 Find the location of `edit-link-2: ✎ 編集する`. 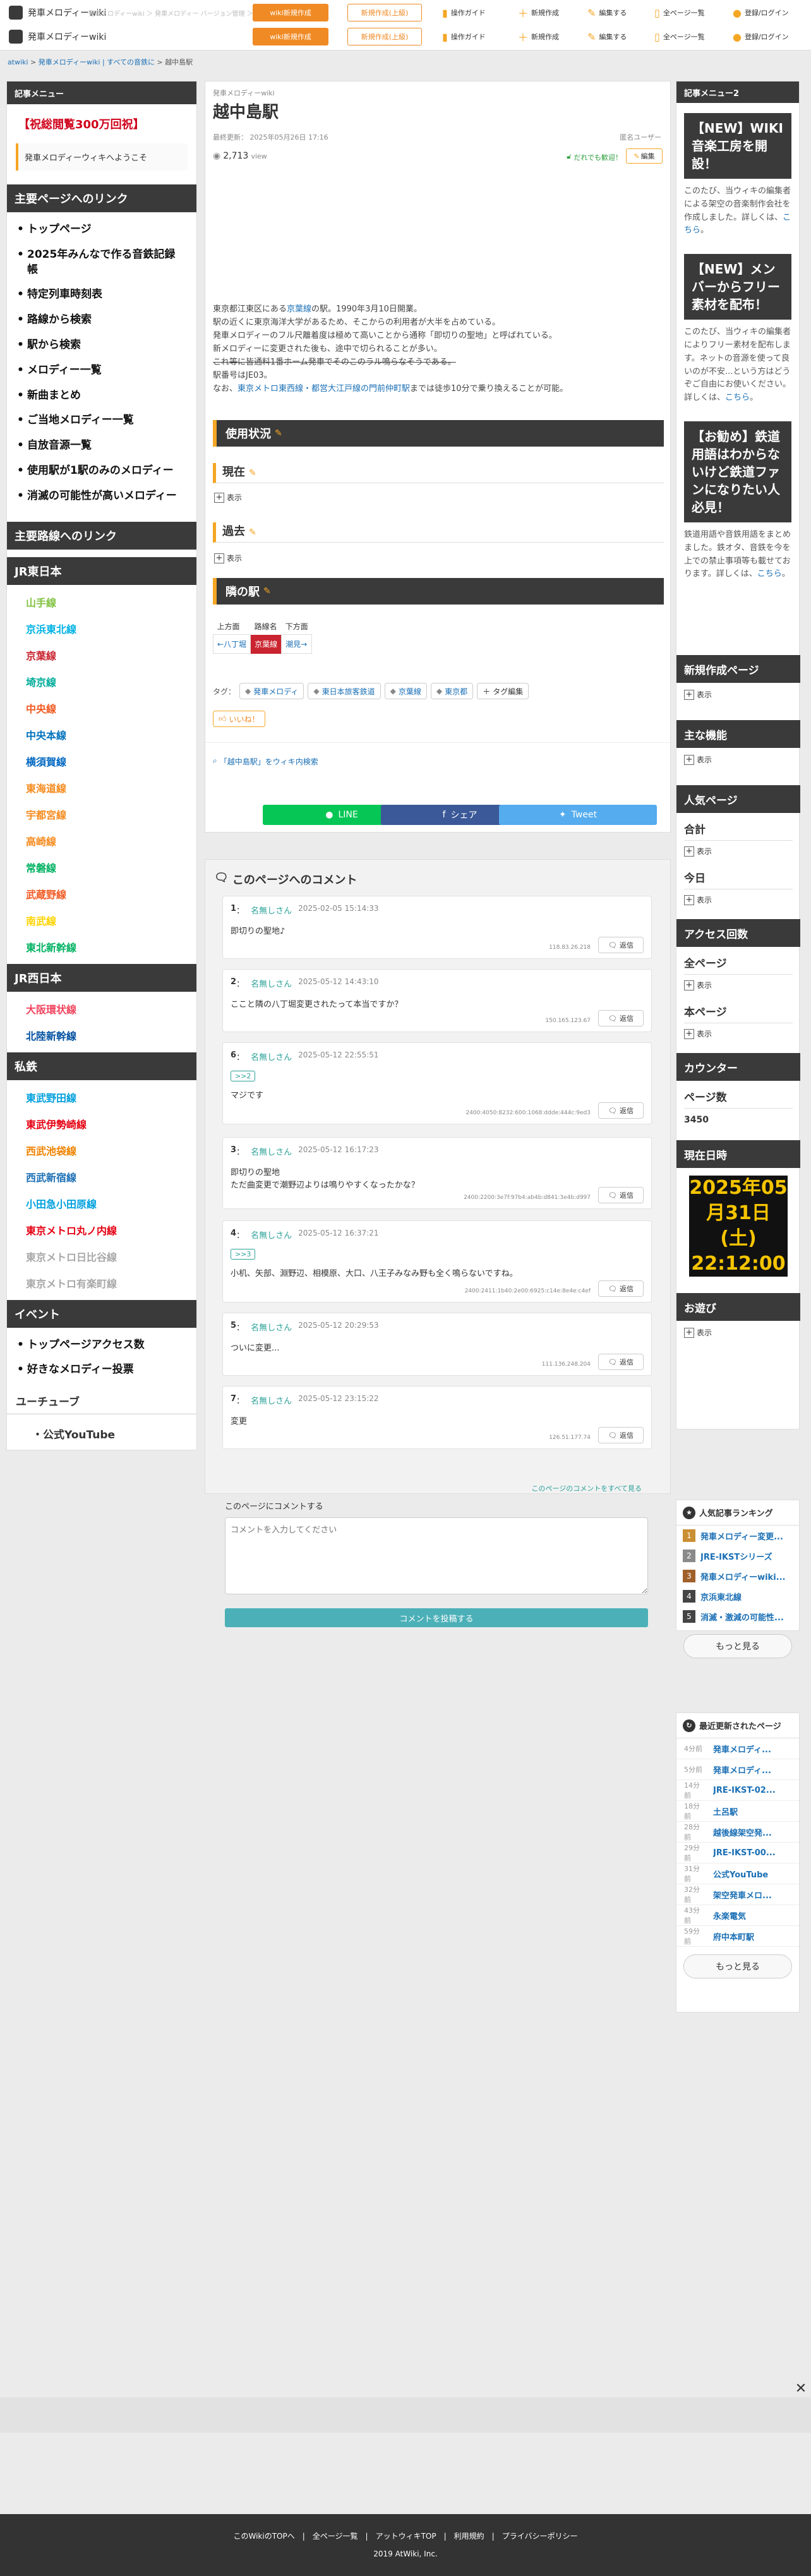

edit-link-2: ✎ 編集する is located at coordinates (607, 37).